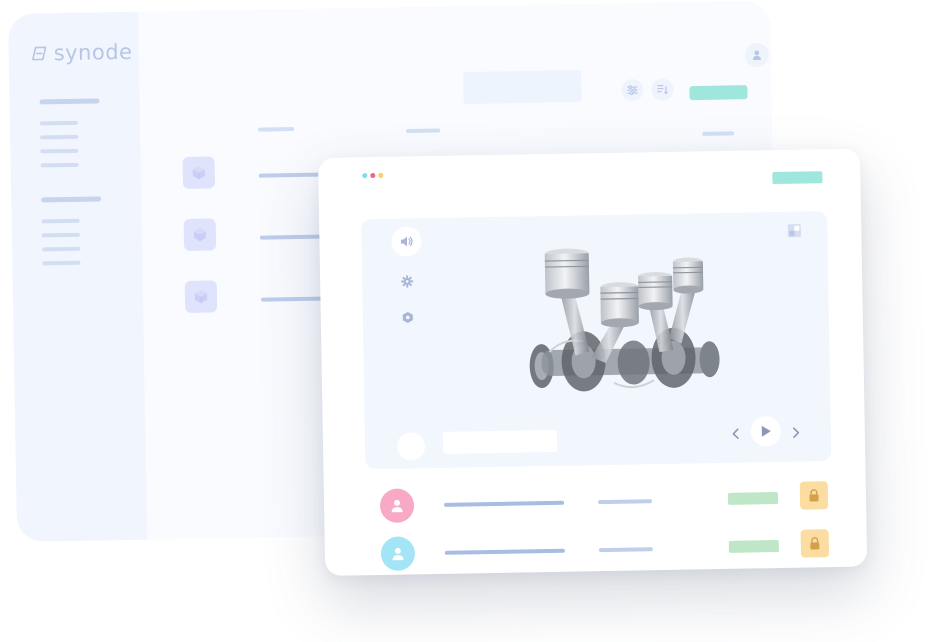 The width and height of the screenshot is (930, 642). I want to click on logo: synode, so click(80, 52).